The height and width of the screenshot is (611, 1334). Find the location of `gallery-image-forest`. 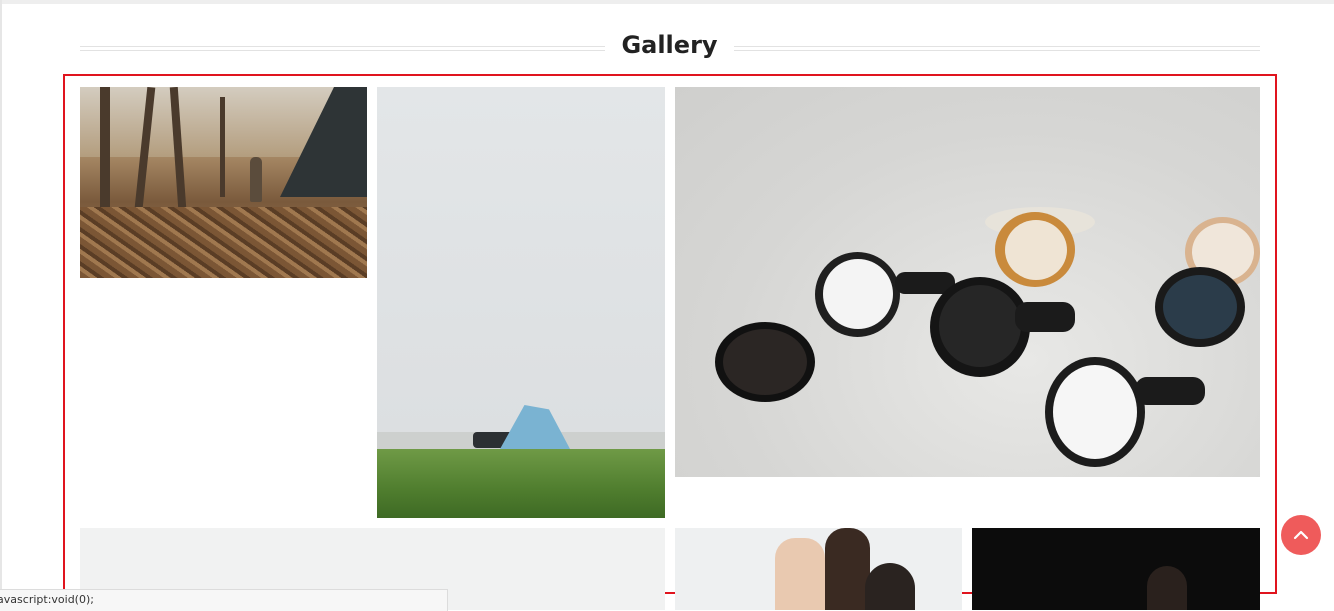

gallery-image-forest is located at coordinates (223, 182).